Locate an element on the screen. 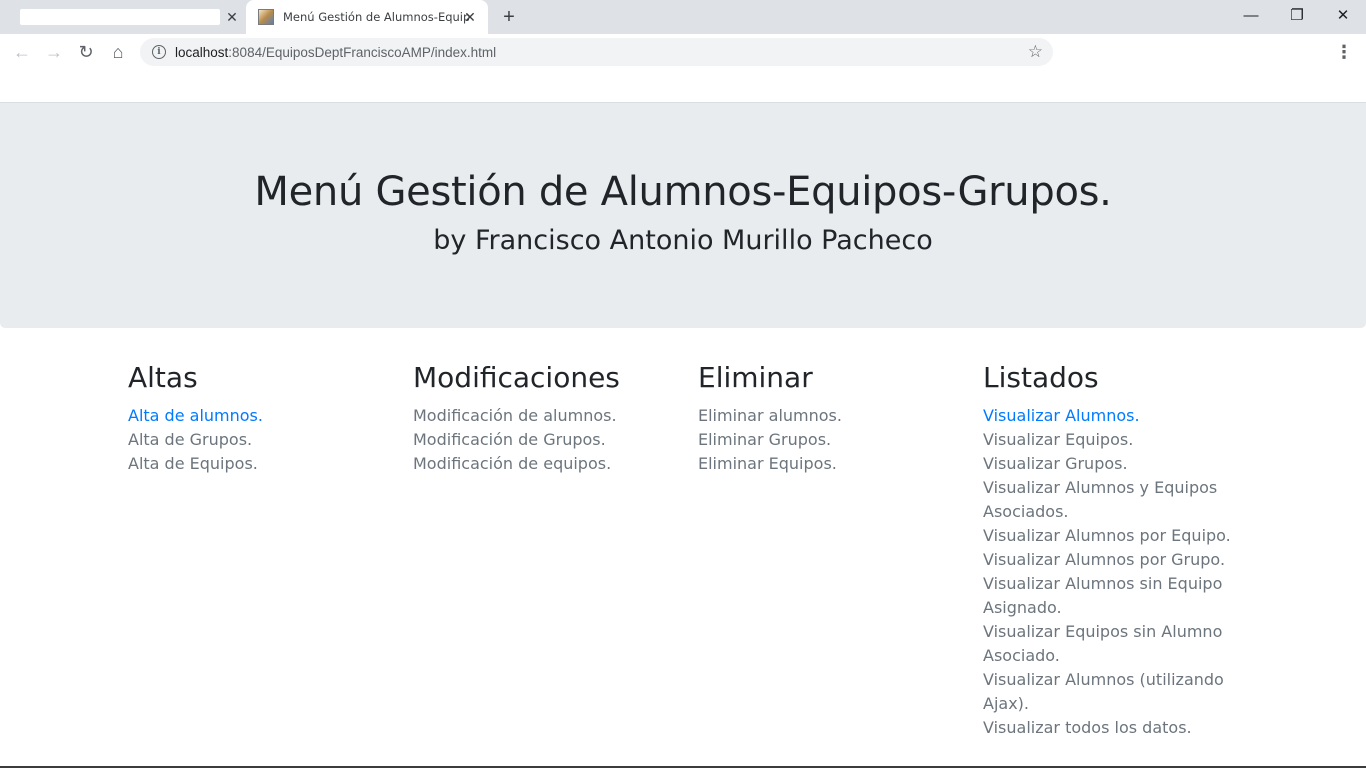 Image resolution: width=1366 pixels, height=768 pixels. menu-item: Visualizar Alumnos por Grupo. is located at coordinates (1113, 560).